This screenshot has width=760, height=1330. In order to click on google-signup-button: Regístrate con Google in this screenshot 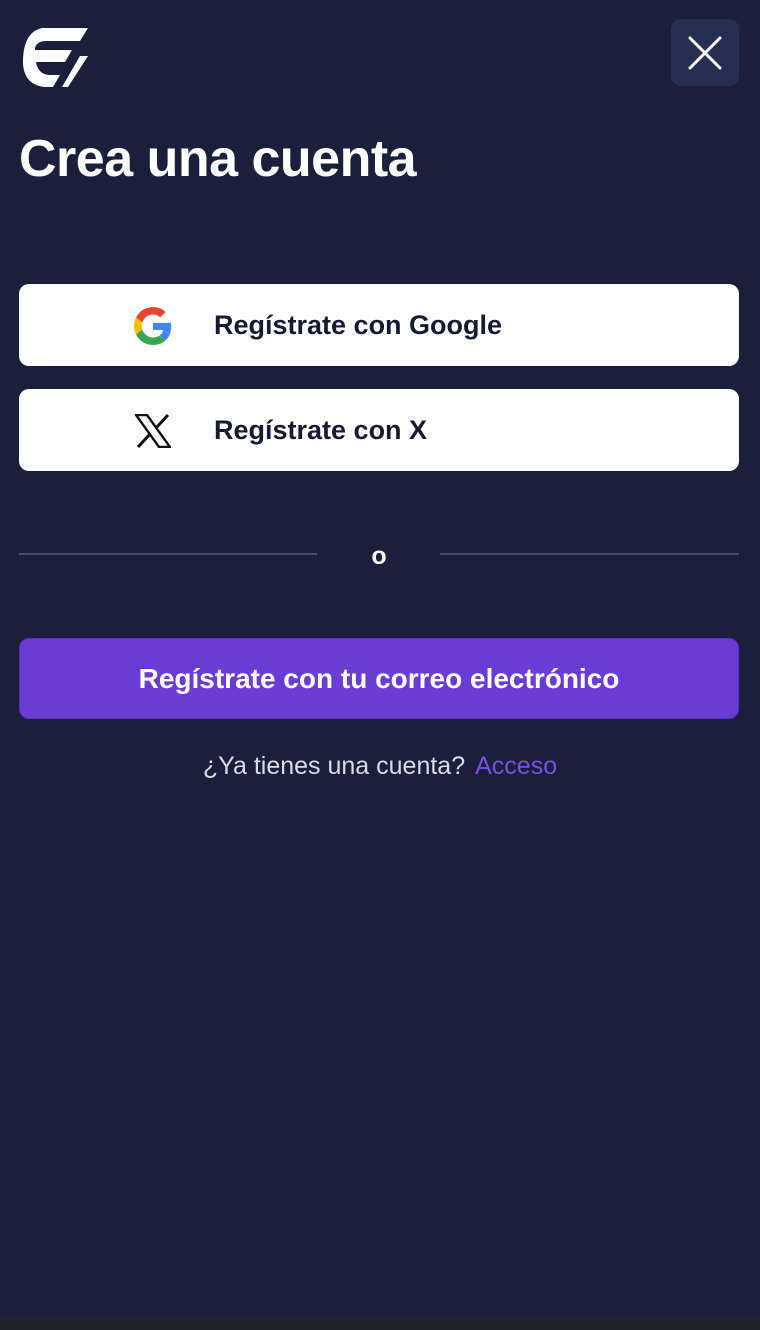, I will do `click(379, 325)`.